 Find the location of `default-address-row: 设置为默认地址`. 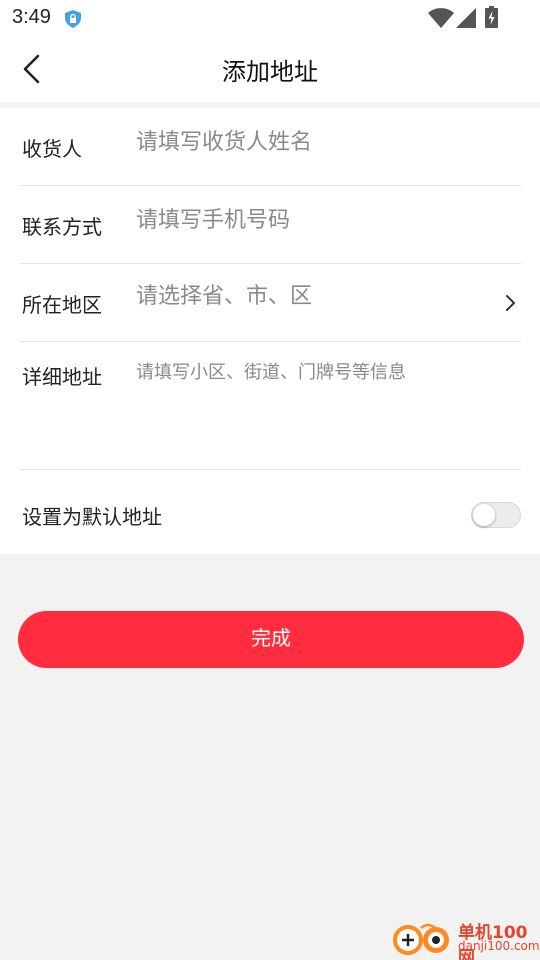

default-address-row: 设置为默认地址 is located at coordinates (270, 512).